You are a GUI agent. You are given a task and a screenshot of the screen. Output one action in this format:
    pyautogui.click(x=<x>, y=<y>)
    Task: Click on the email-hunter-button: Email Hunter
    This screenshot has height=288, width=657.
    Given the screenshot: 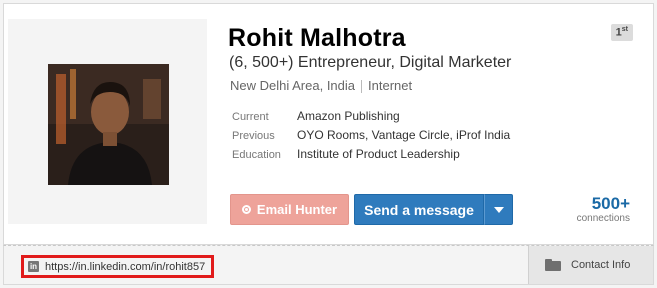 What is the action you would take?
    pyautogui.click(x=289, y=209)
    